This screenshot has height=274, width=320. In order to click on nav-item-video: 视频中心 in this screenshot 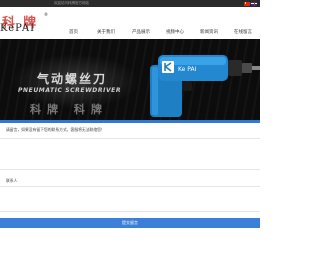, I will do `click(175, 32)`.